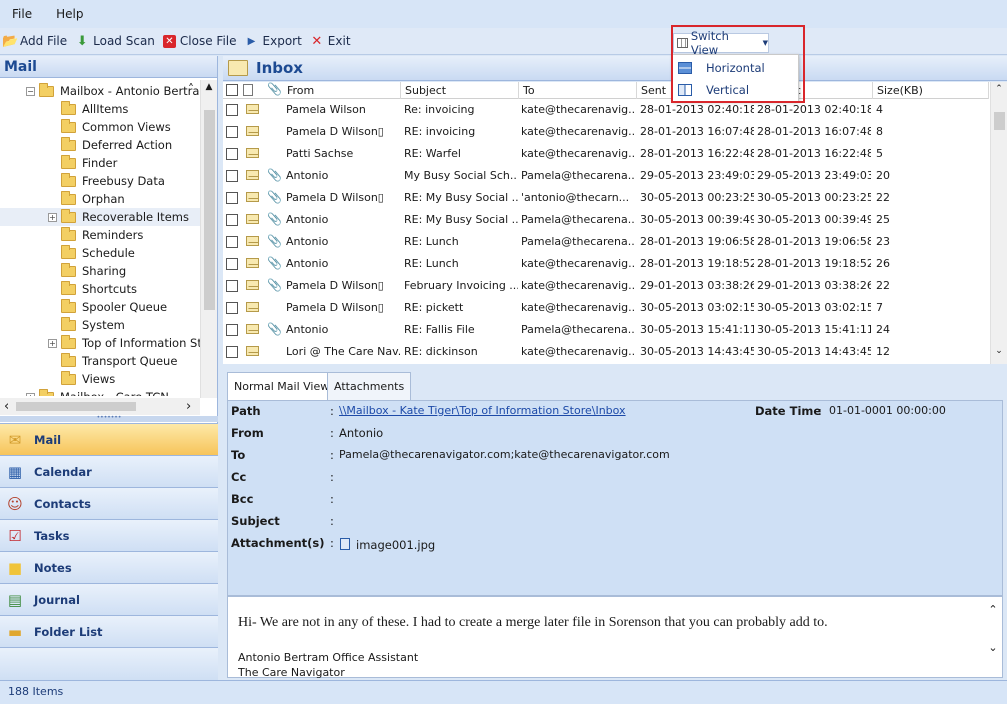 The image size is (1007, 704). What do you see at coordinates (109, 127) in the screenshot?
I see `tree-node: Common Views` at bounding box center [109, 127].